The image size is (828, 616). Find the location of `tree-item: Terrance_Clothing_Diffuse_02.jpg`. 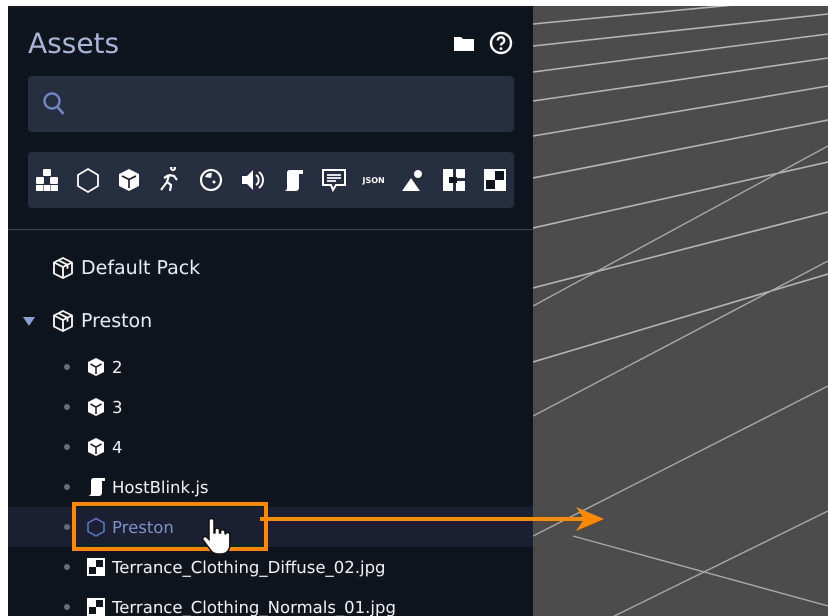

tree-item: Terrance_Clothing_Diffuse_02.jpg is located at coordinates (249, 567).